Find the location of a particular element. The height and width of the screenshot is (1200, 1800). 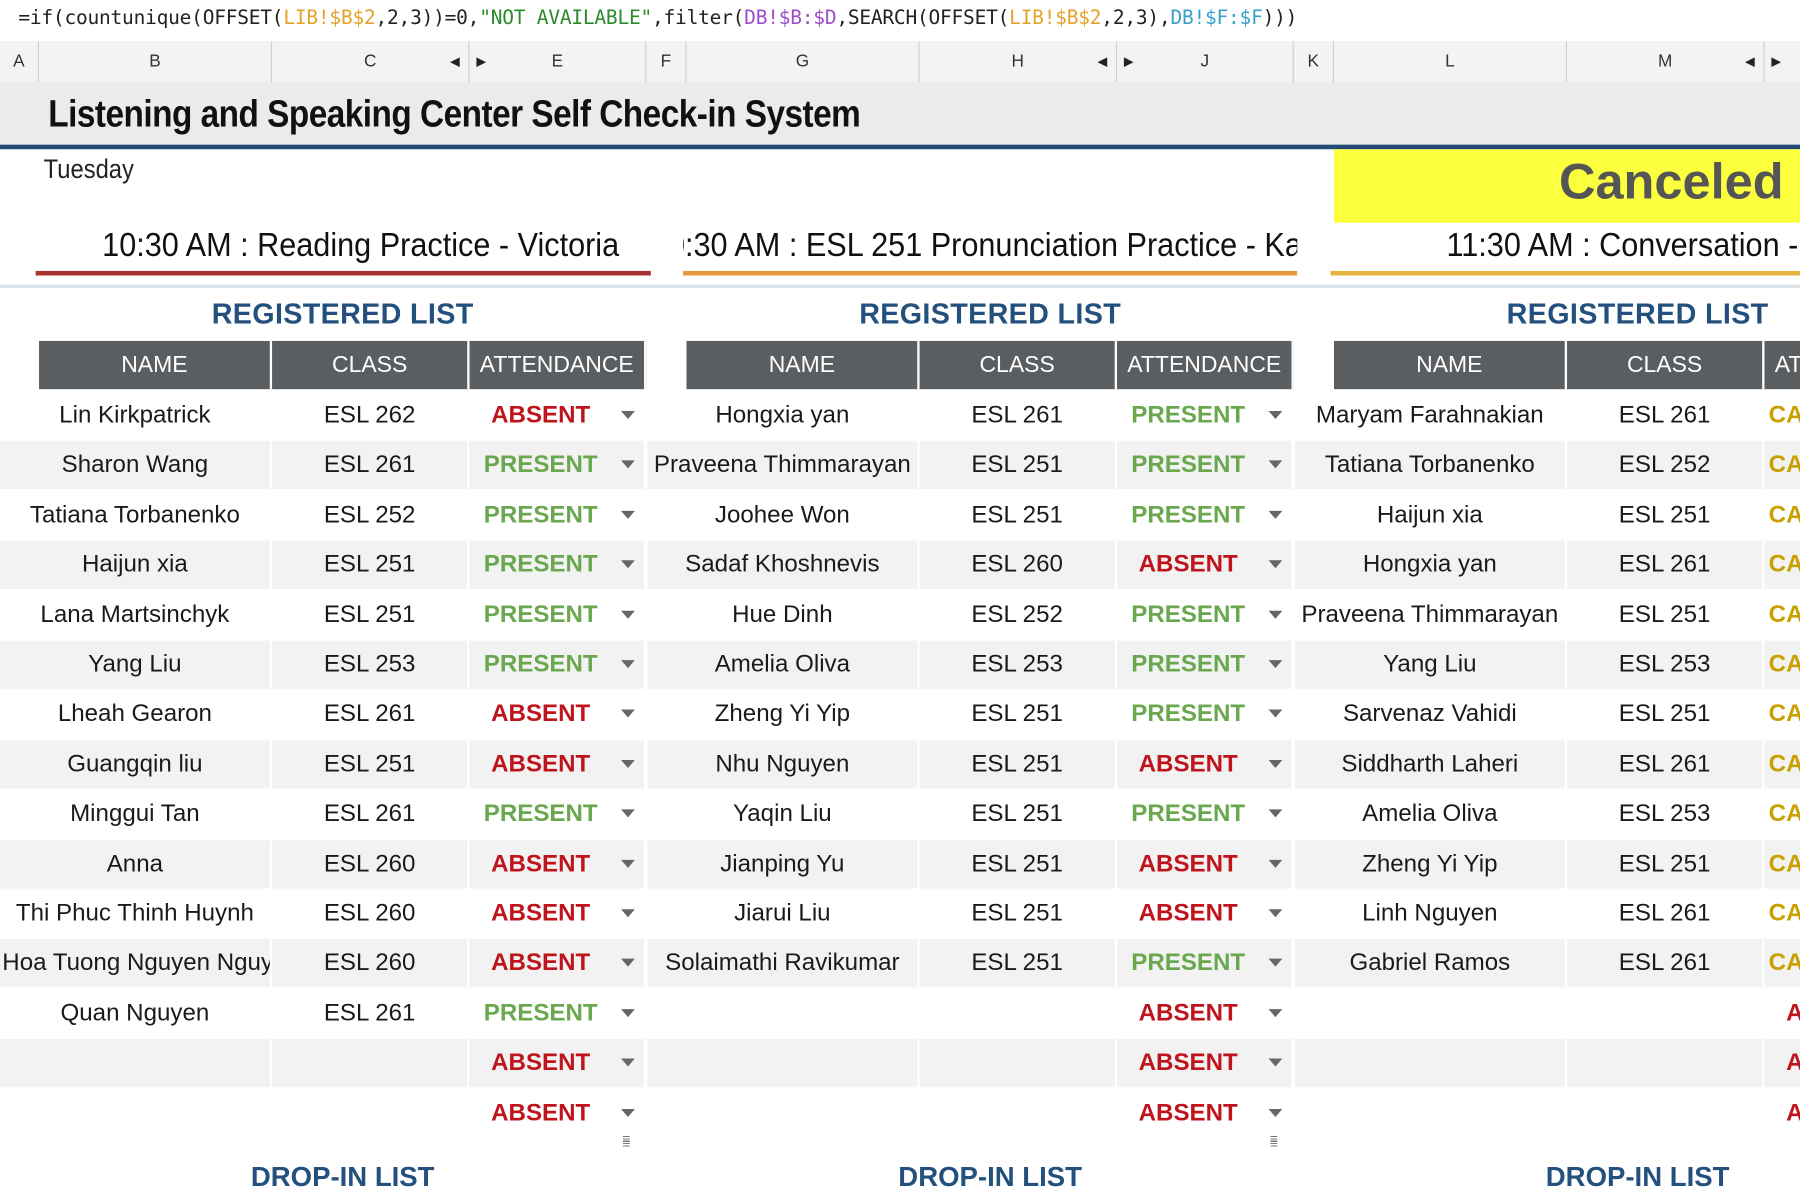

day-label: Tuesday is located at coordinates (88, 168).